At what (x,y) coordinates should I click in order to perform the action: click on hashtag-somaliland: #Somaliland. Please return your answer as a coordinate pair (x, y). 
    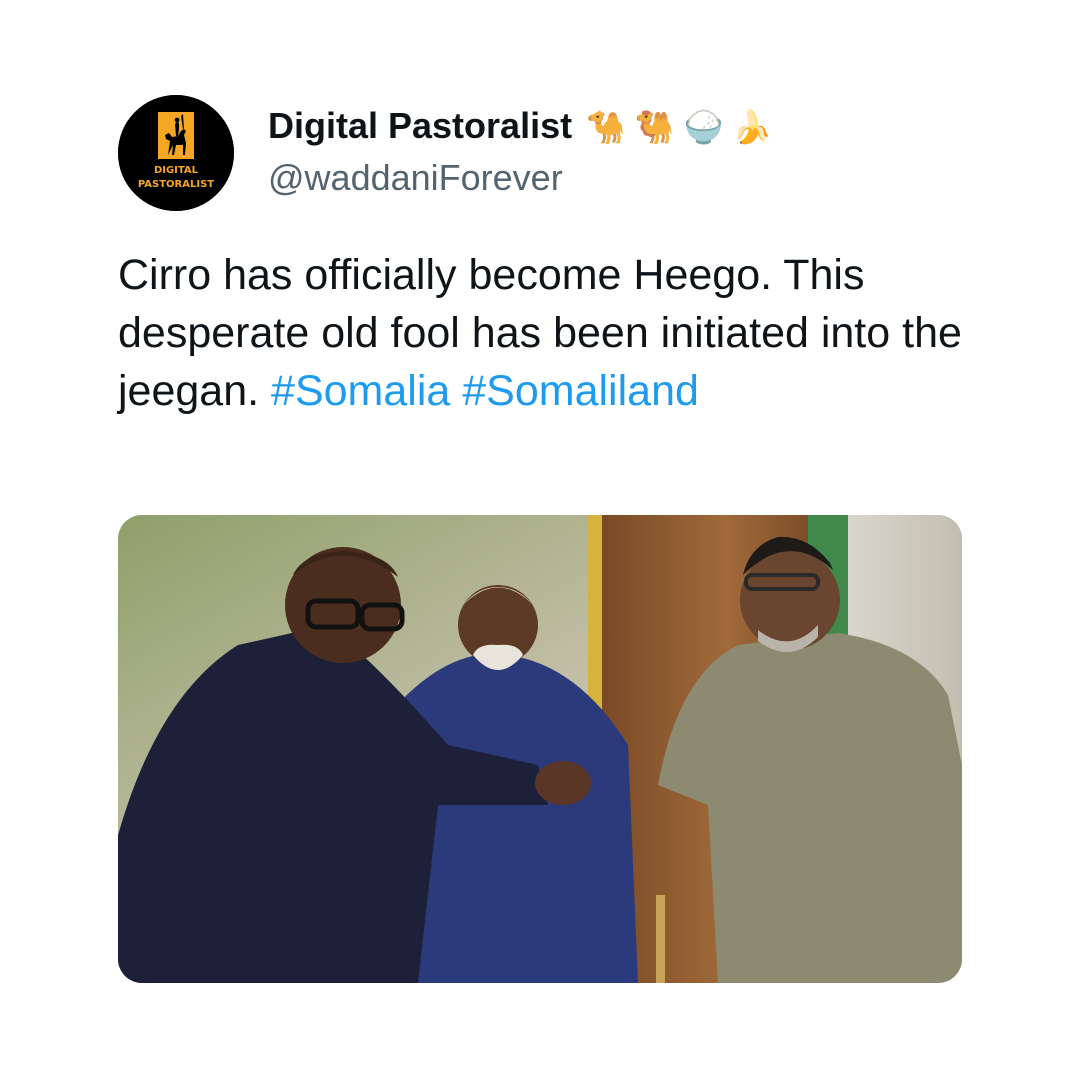
    Looking at the image, I should click on (580, 391).